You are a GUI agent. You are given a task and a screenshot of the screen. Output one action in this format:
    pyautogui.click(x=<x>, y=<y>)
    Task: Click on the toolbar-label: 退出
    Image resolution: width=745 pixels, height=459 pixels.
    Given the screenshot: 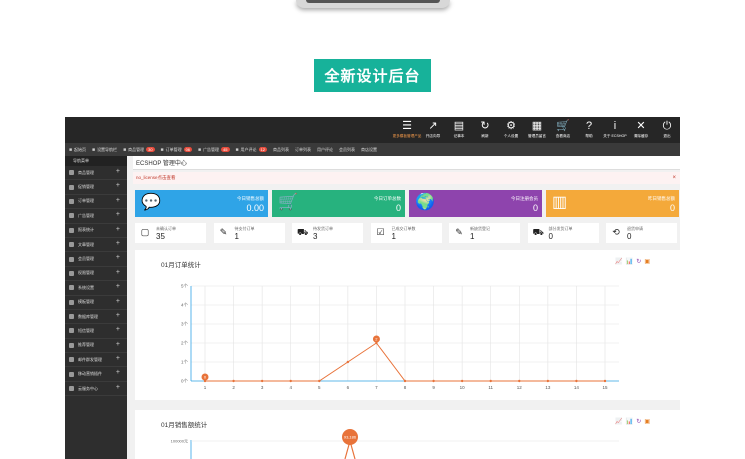 What is the action you would take?
    pyautogui.click(x=667, y=135)
    